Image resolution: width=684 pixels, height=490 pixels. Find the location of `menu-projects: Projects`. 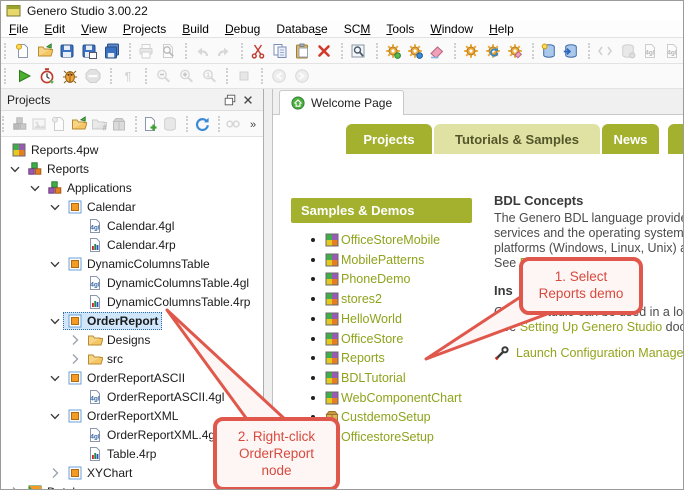

menu-projects: Projects is located at coordinates (144, 29).